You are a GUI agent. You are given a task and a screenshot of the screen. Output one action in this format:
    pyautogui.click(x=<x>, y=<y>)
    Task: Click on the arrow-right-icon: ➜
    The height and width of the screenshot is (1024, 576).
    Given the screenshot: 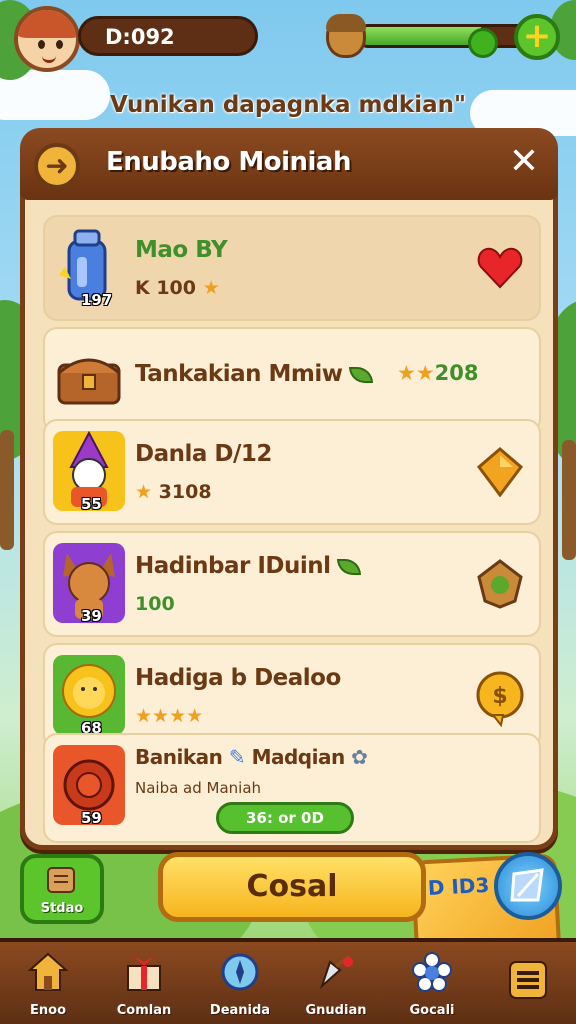 What is the action you would take?
    pyautogui.click(x=57, y=165)
    